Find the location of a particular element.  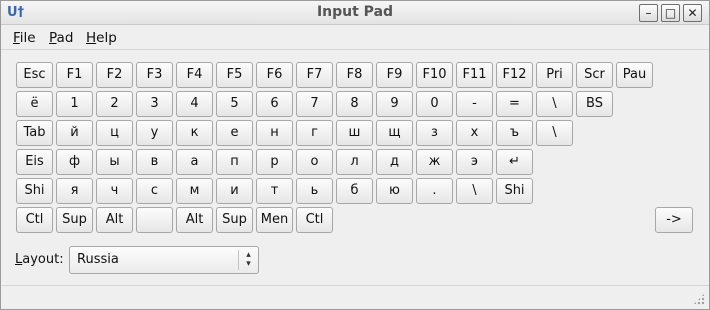

key: F5 is located at coordinates (234, 75).